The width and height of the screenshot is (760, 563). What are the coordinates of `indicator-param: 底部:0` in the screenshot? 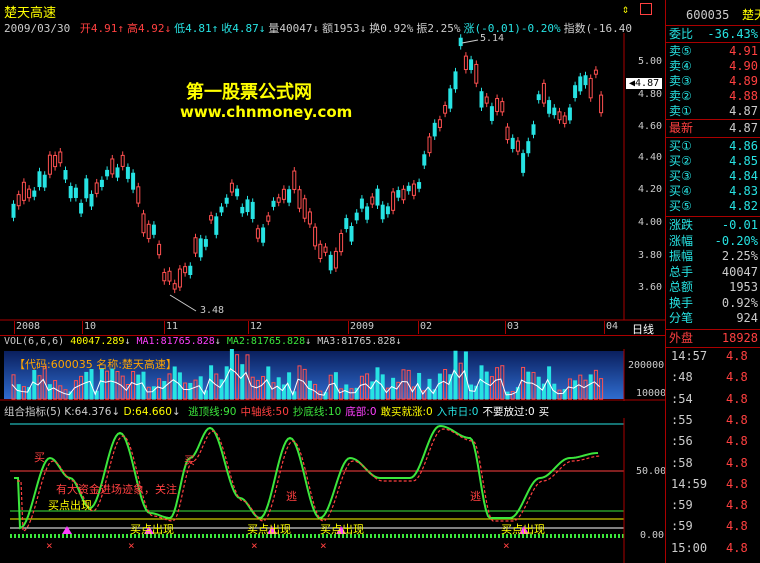 It's located at (361, 412).